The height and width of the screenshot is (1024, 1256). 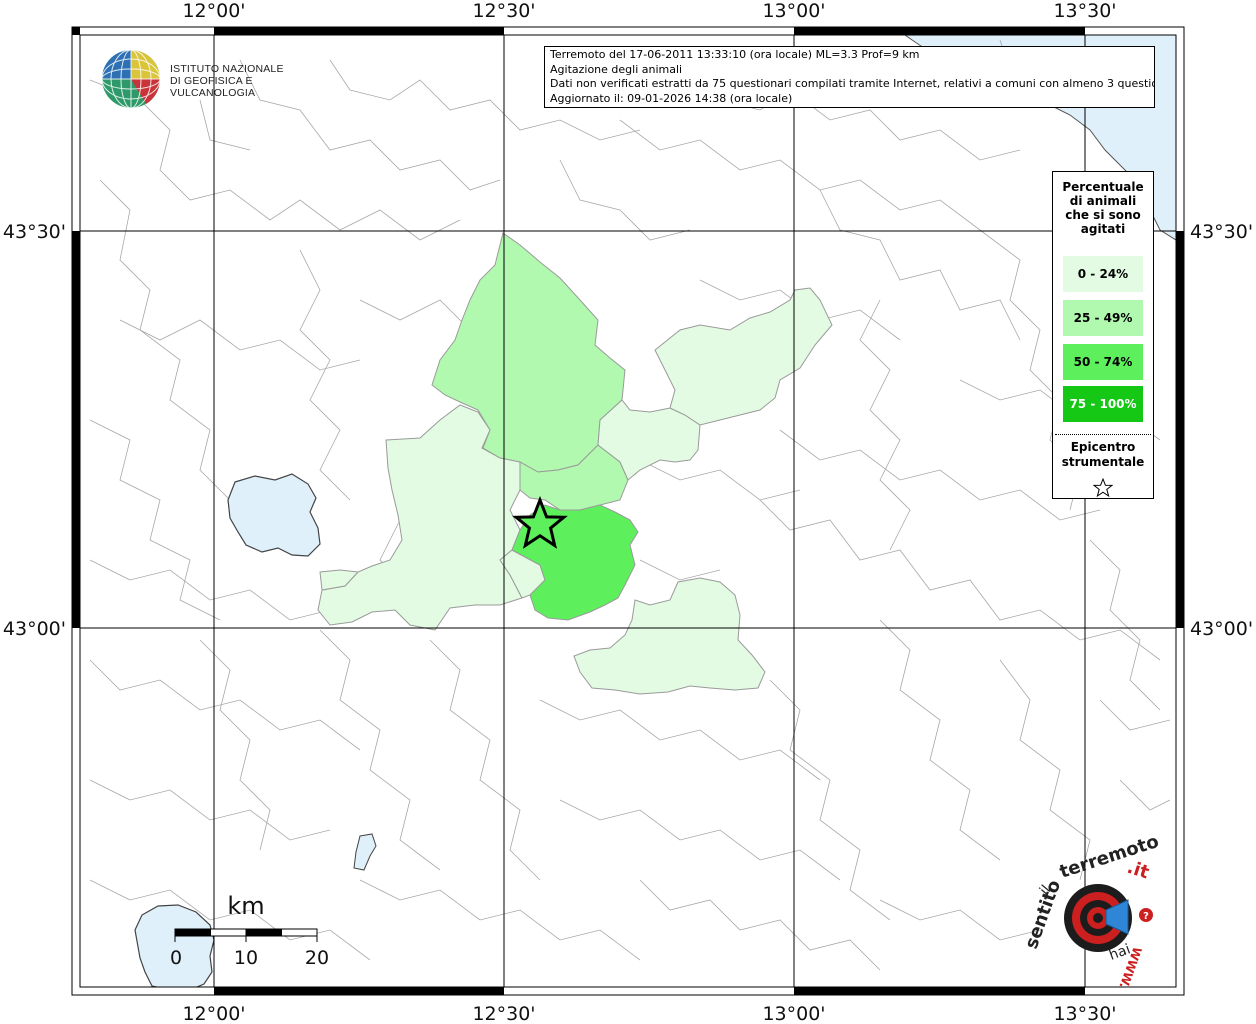 I want to click on legend-class-50-74: 50 - 74%, so click(x=1103, y=362).